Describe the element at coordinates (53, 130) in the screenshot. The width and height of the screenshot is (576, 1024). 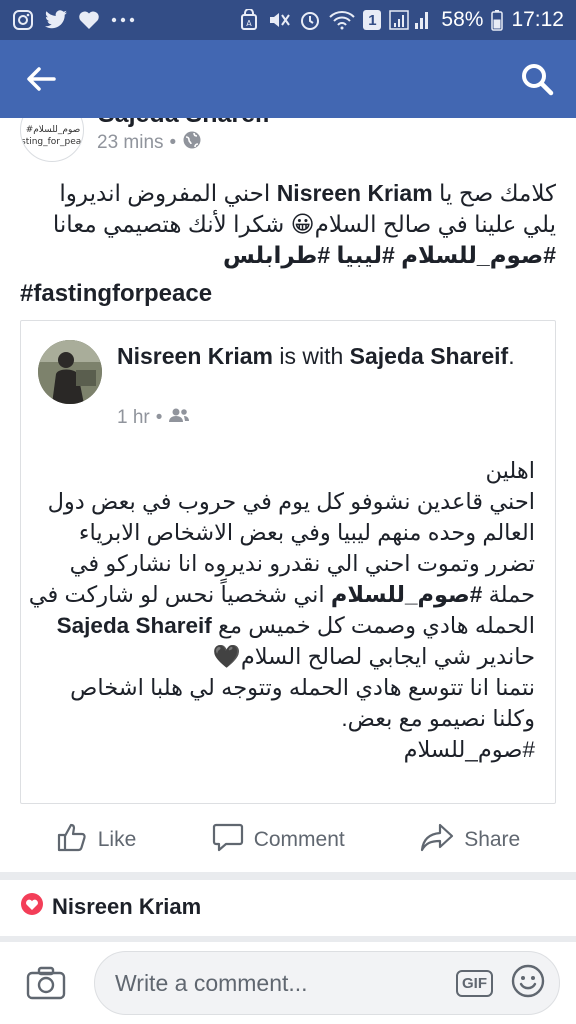
I see `avatar-text: #صوم_للسلام` at that location.